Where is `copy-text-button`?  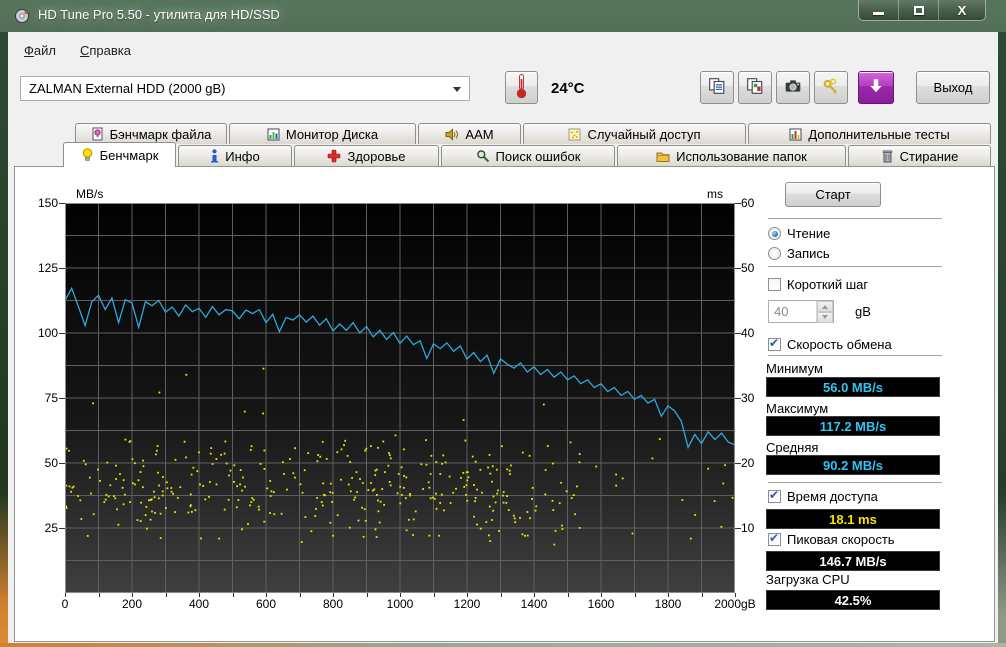 copy-text-button is located at coordinates (717, 87).